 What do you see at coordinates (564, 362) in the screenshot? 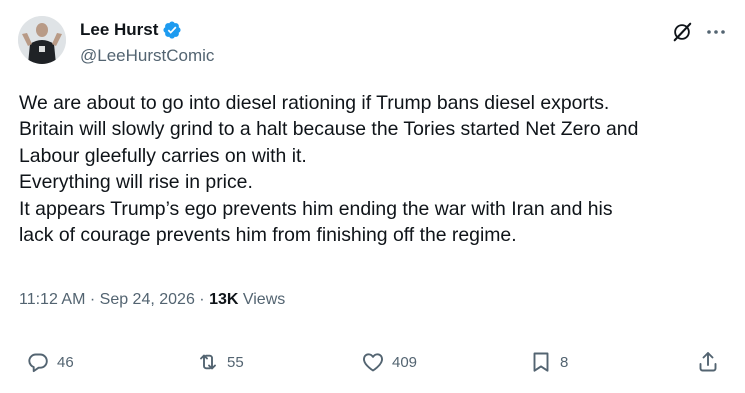
I see `bookmark-count: 8` at bounding box center [564, 362].